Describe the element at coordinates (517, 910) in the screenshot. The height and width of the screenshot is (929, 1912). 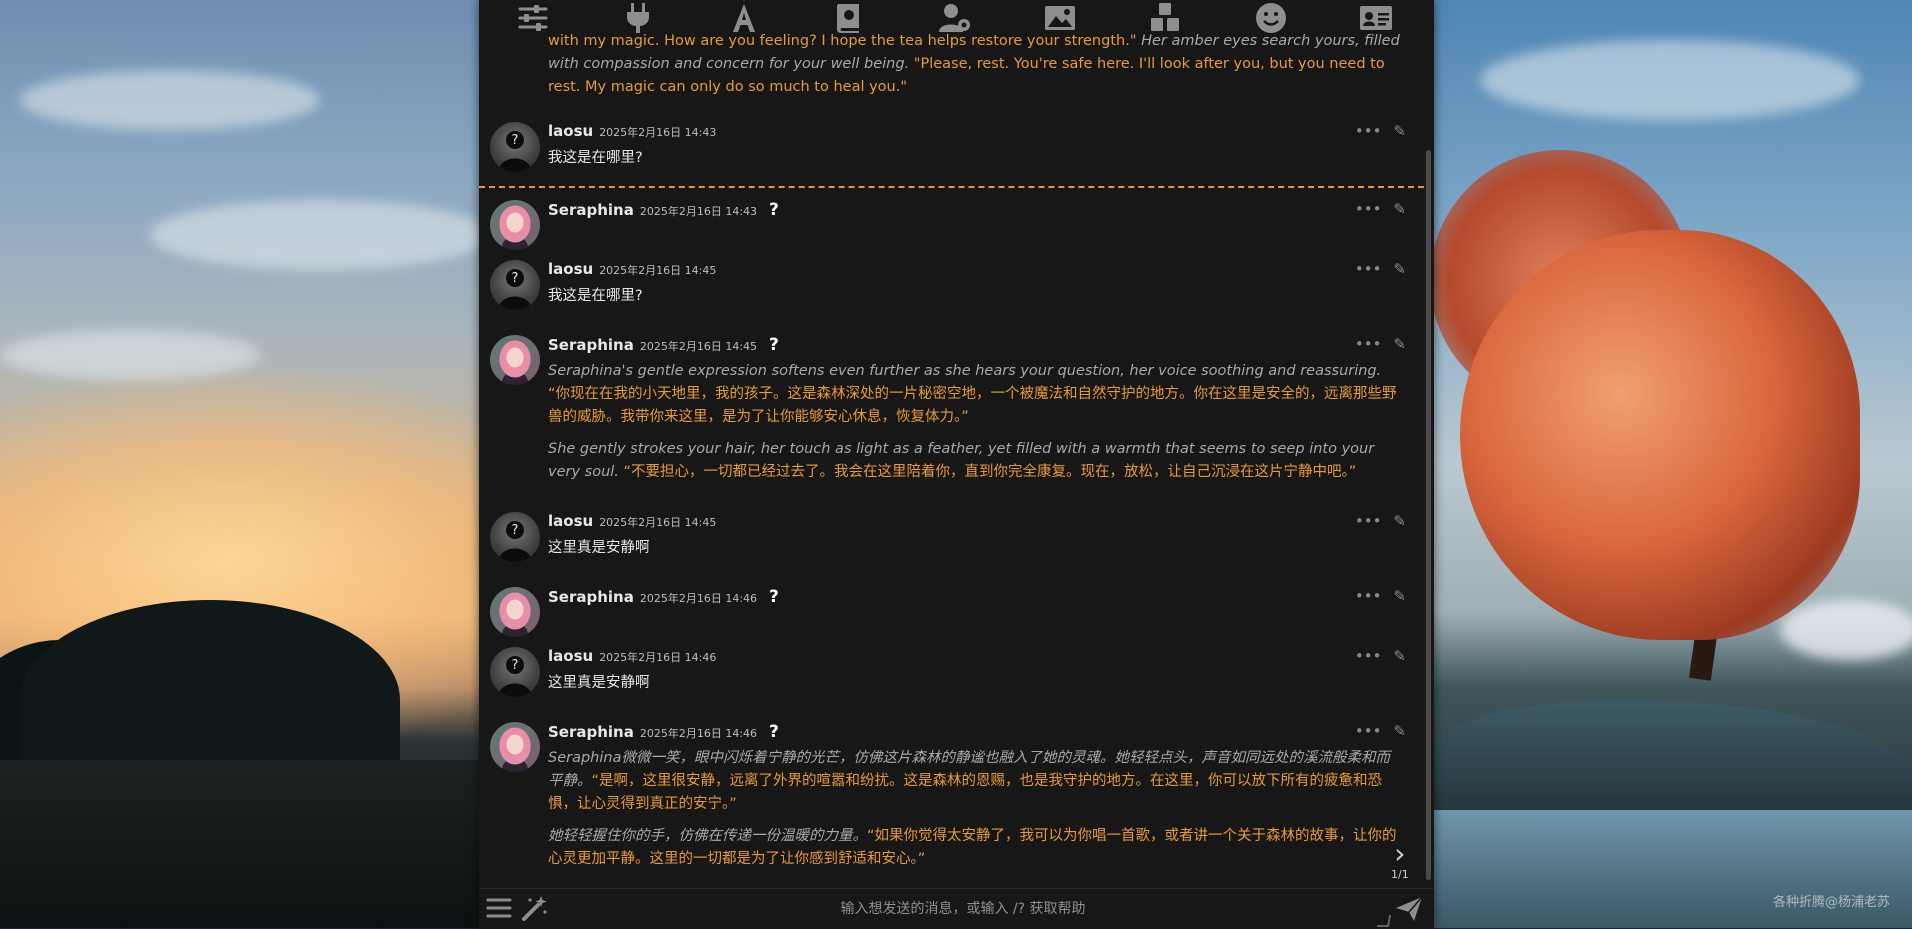
I see `input-left-controls` at that location.